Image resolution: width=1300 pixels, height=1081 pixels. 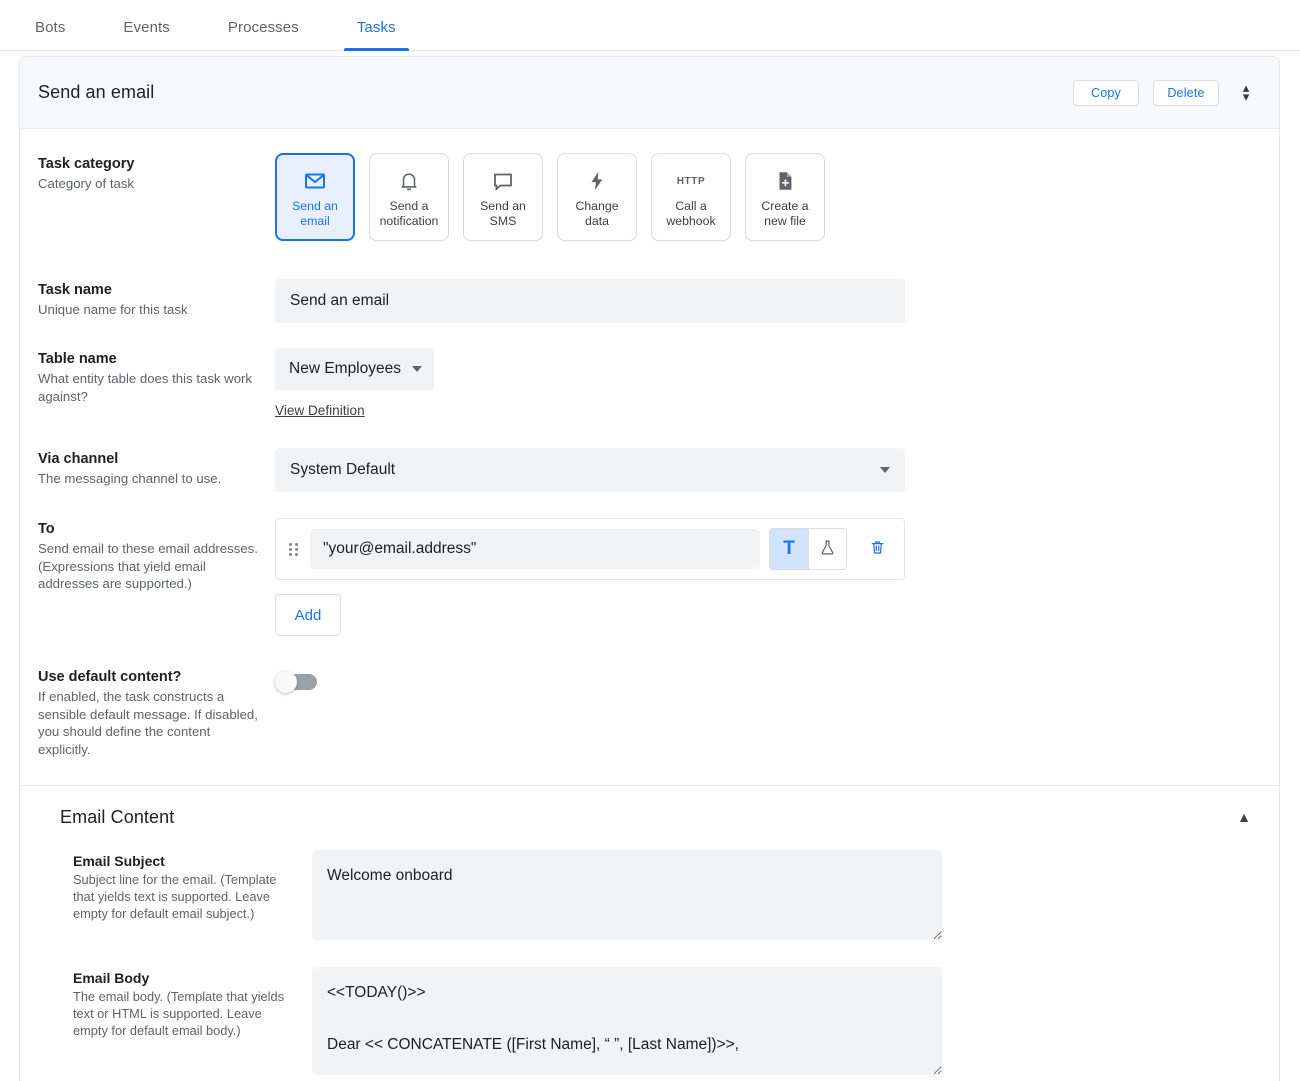 What do you see at coordinates (75, 290) in the screenshot?
I see `task-name-label: Task name` at bounding box center [75, 290].